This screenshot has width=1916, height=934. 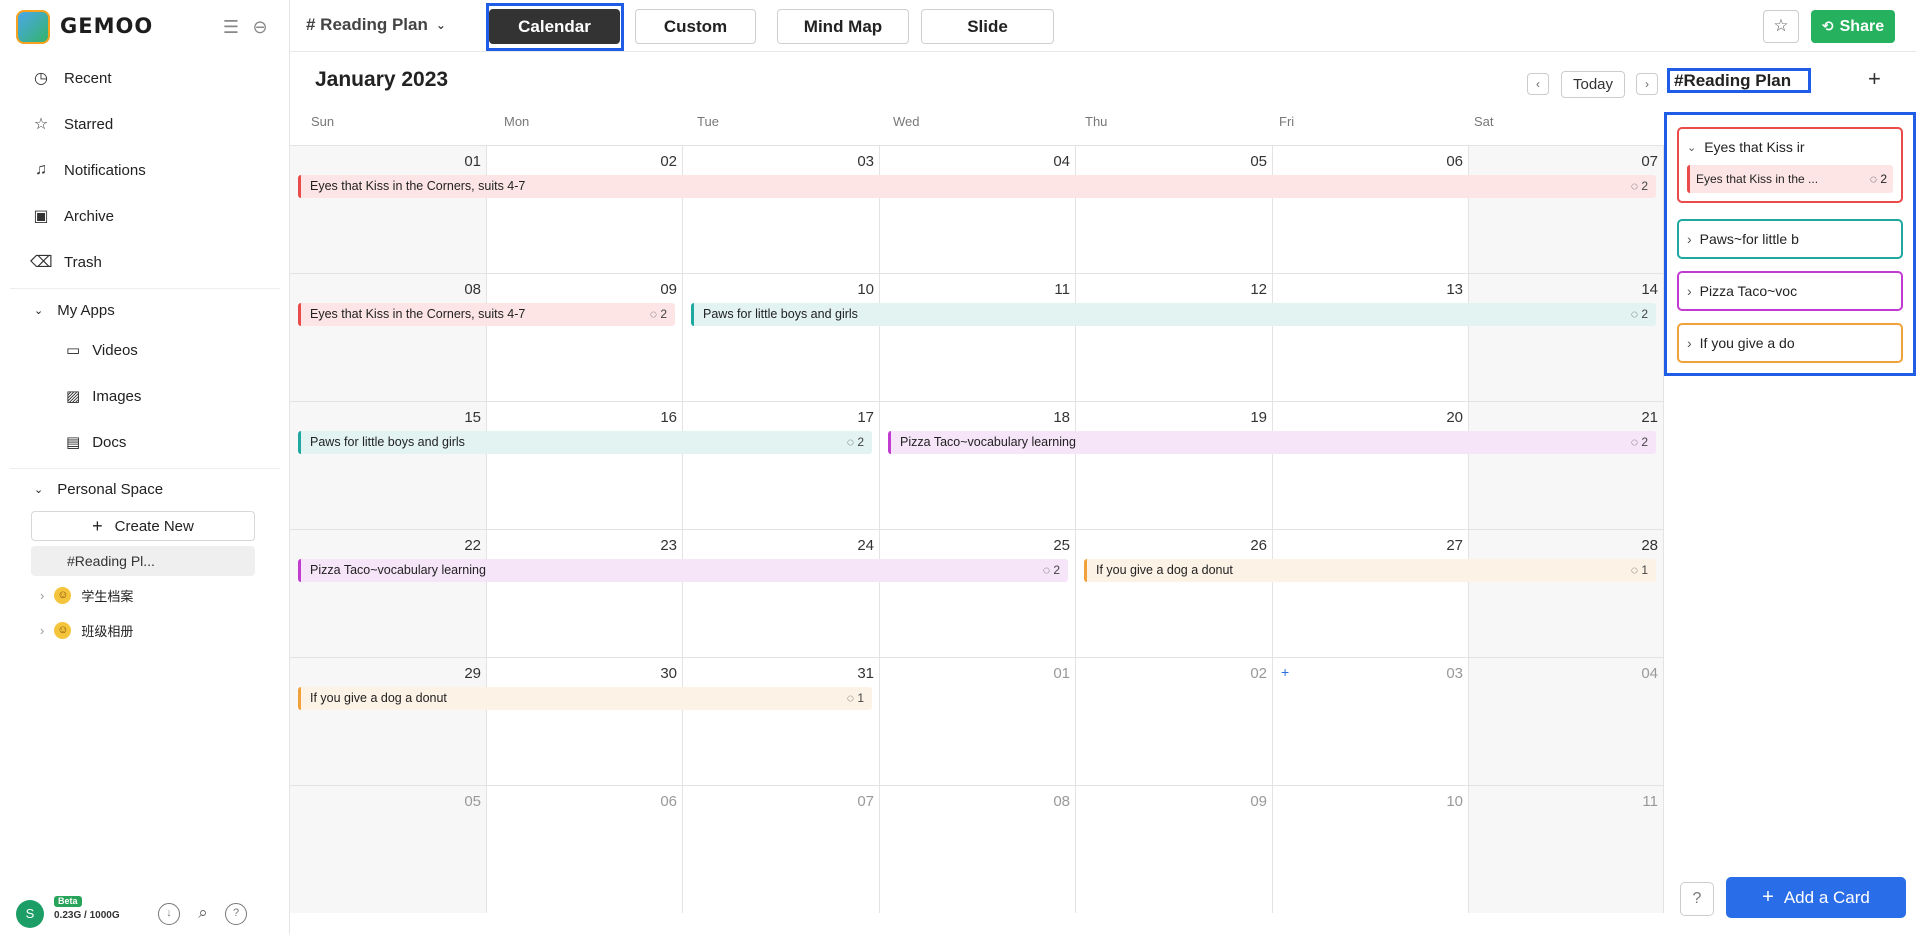 What do you see at coordinates (1790, 291) in the screenshot?
I see `card-item: › Pizza Taco~voc` at bounding box center [1790, 291].